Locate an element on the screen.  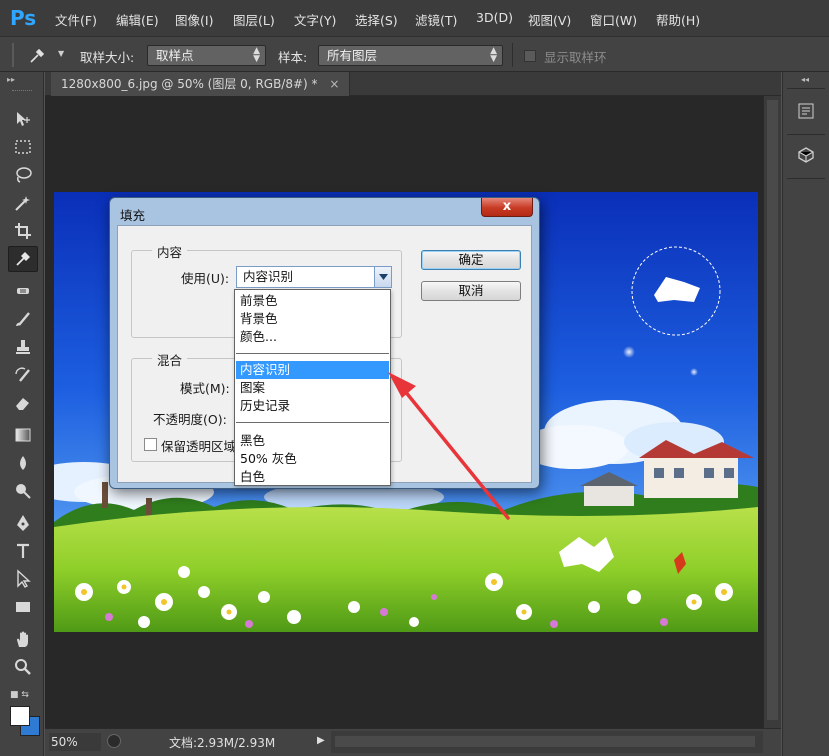
use-dropdown-list: 前景色 背景色 颜色... 内容识别 图案 历史记录 黑色 50% 灰色 白色 is located at coordinates (312, 387).